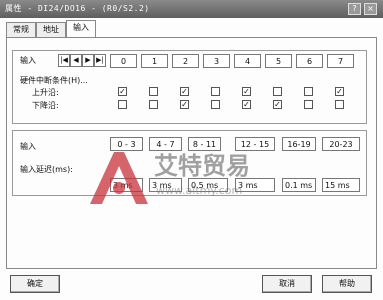 The image size is (383, 300). I want to click on group-header: 0 - 3, so click(126, 144).